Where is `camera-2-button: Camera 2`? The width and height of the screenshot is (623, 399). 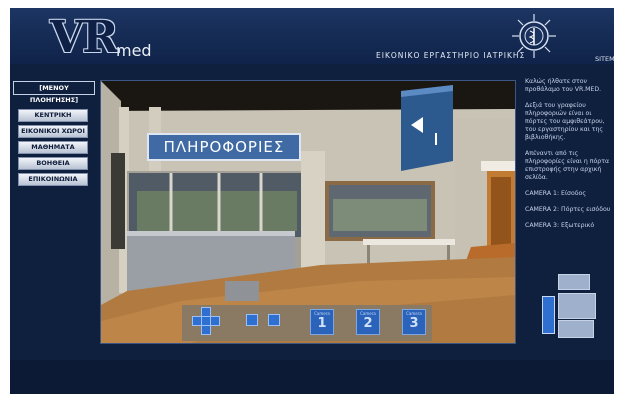
camera-2-button: Camera 2 is located at coordinates (368, 322).